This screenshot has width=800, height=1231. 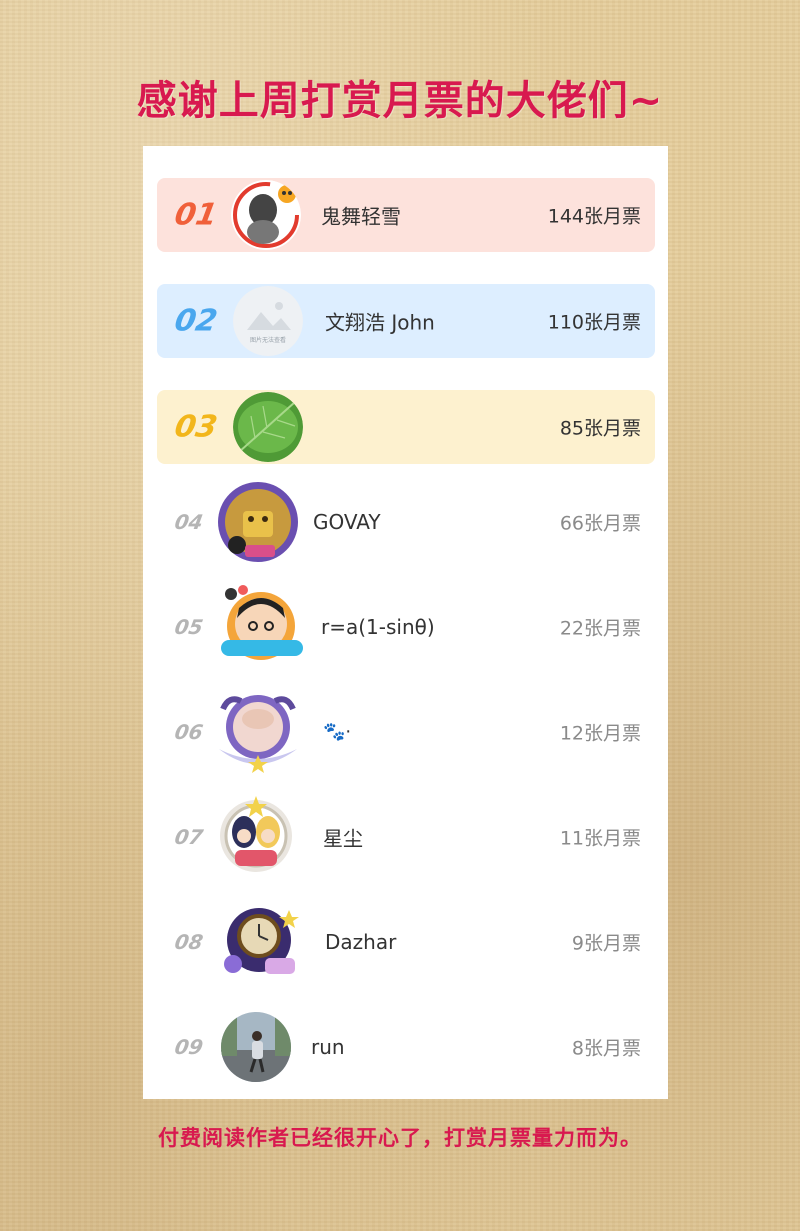 I want to click on vote-count: 11张月票, so click(x=600, y=838).